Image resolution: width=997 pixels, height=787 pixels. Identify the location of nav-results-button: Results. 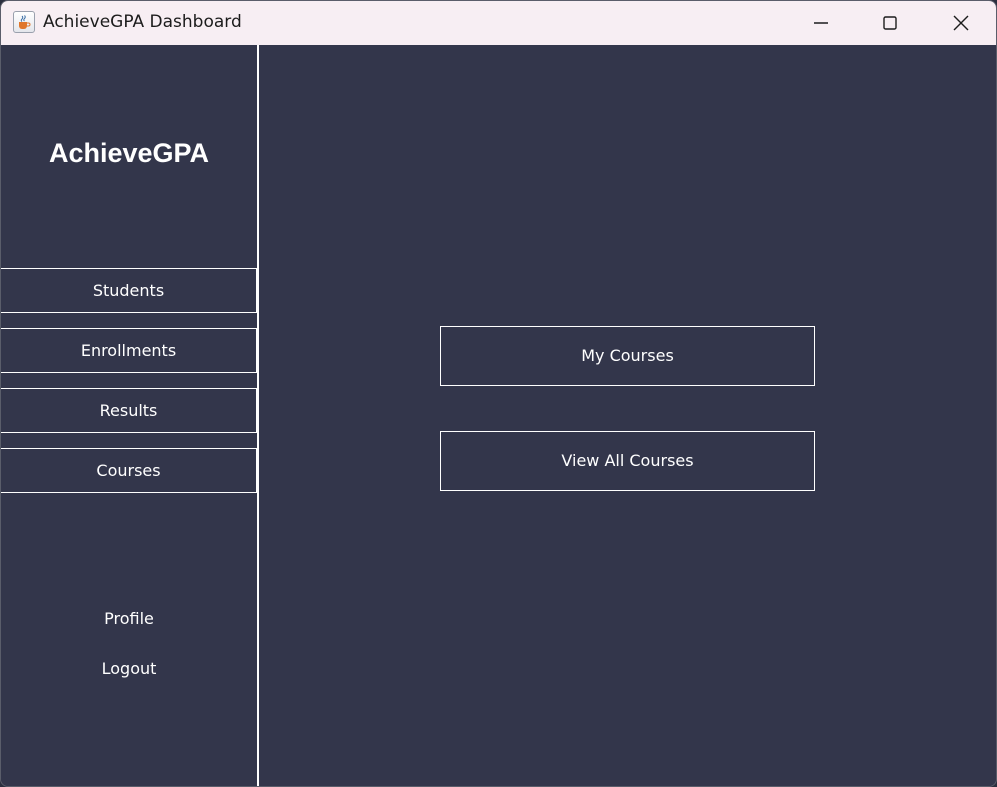
(129, 410).